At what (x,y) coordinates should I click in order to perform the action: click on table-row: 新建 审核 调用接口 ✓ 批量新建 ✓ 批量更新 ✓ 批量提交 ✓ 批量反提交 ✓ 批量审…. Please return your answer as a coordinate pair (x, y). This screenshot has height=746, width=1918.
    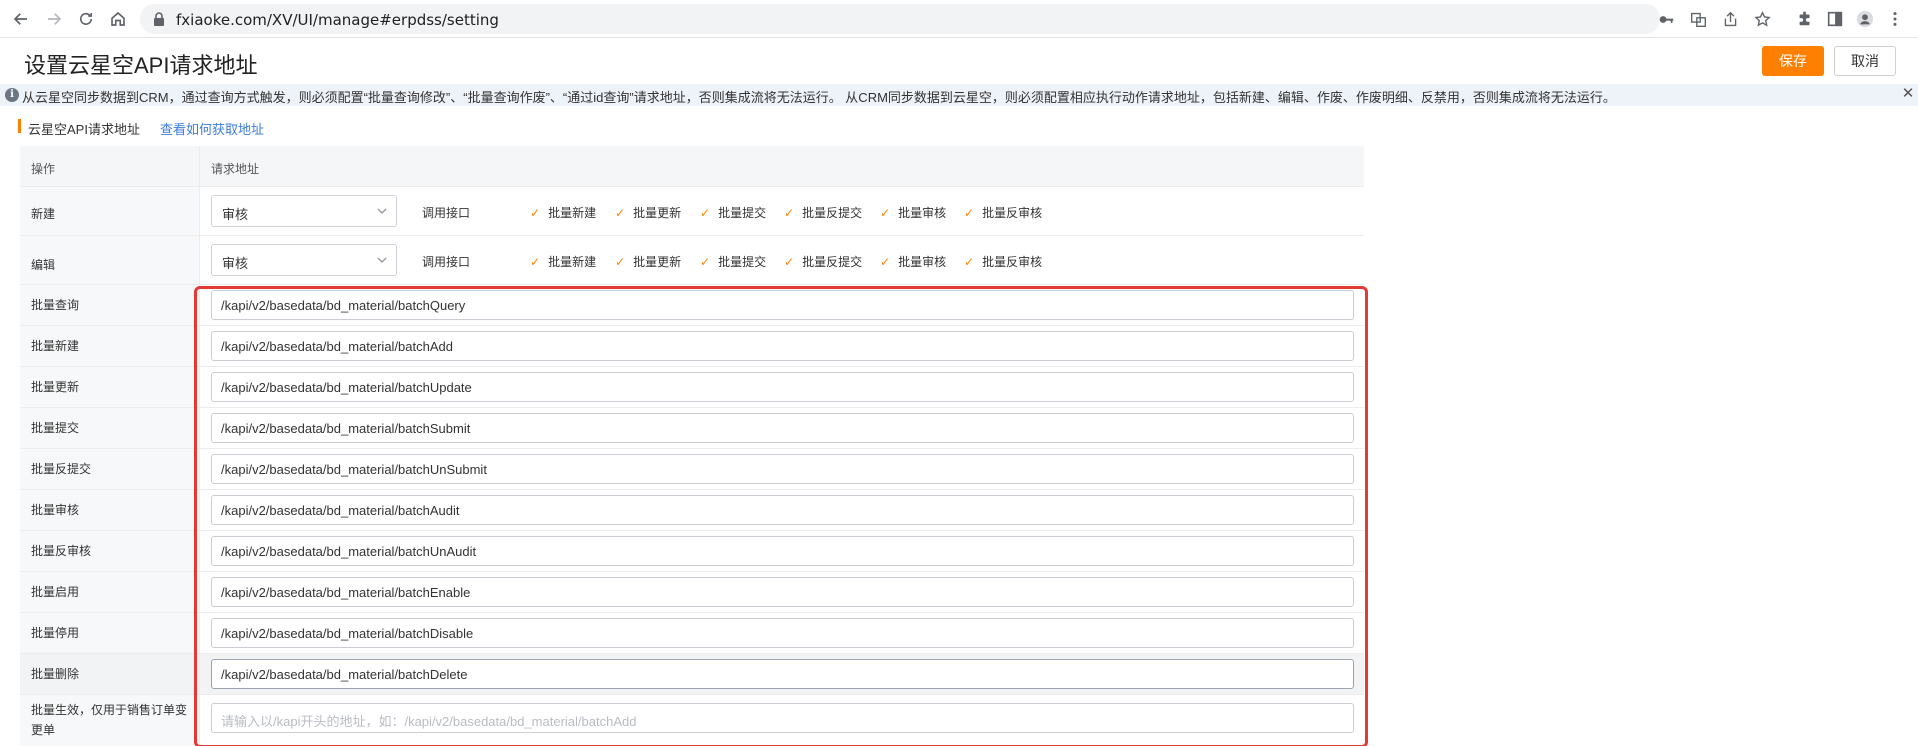
    Looking at the image, I should click on (692, 211).